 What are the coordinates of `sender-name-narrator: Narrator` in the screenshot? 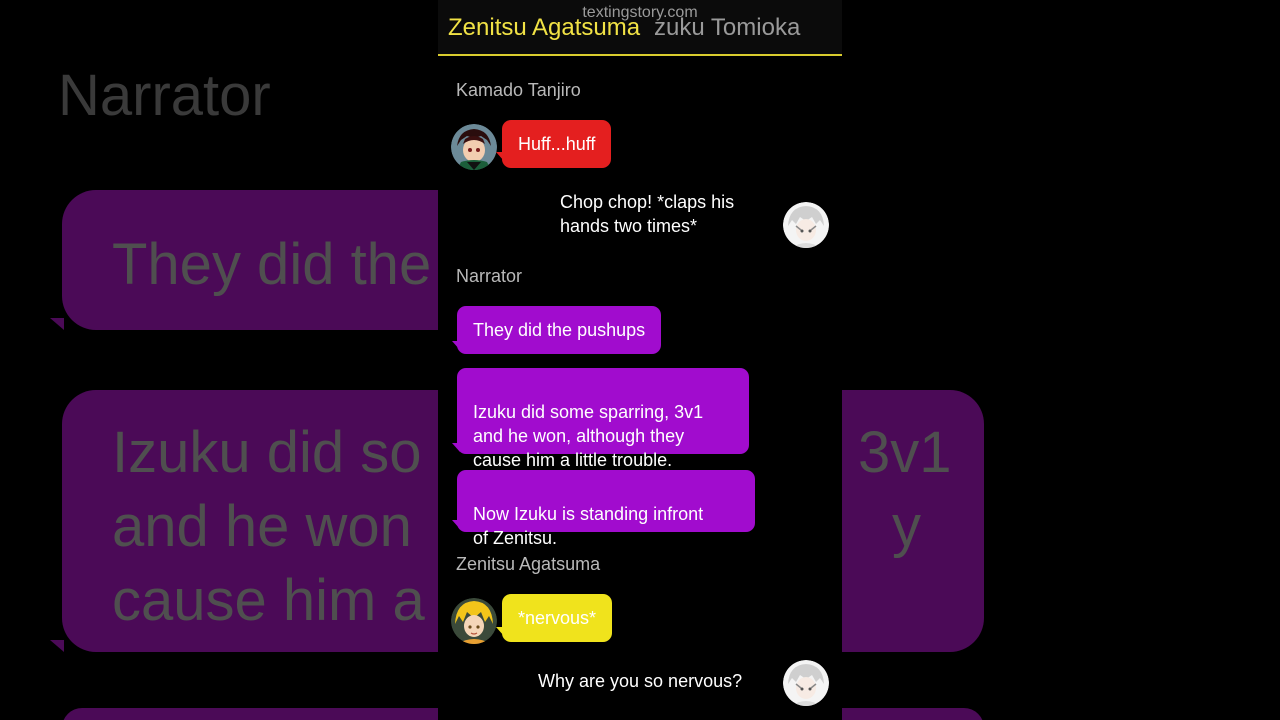 It's located at (489, 276).